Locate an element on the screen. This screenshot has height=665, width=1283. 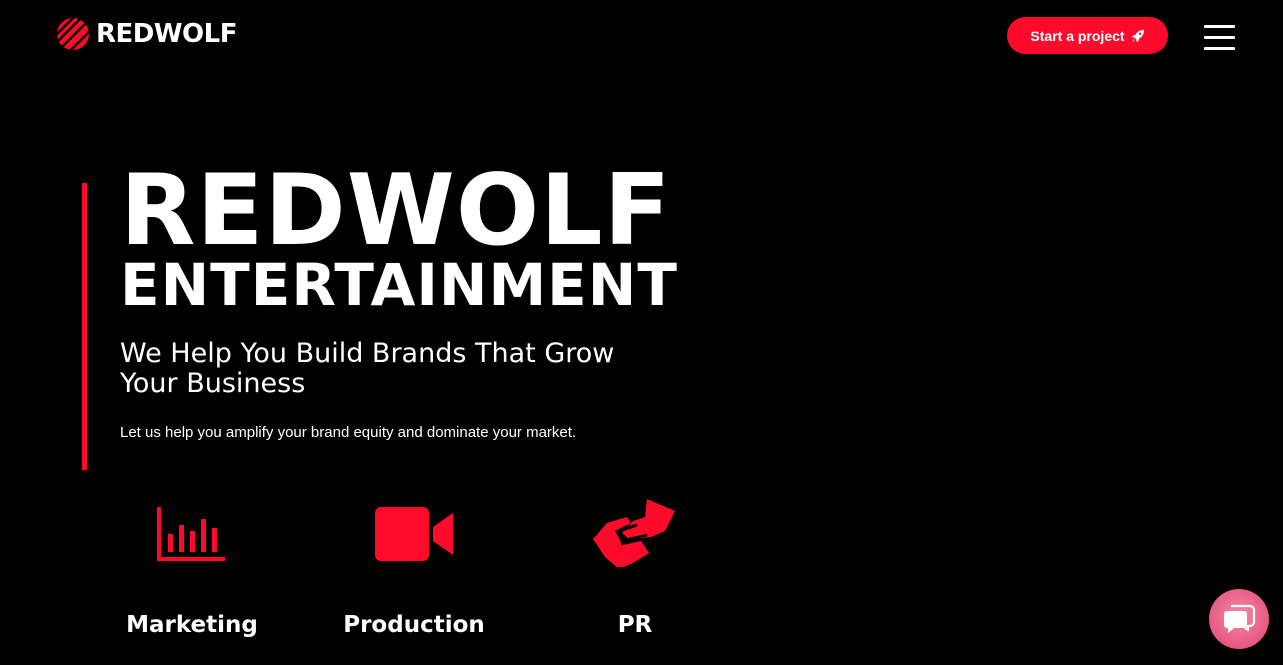
hero-accent-bar is located at coordinates (84, 326).